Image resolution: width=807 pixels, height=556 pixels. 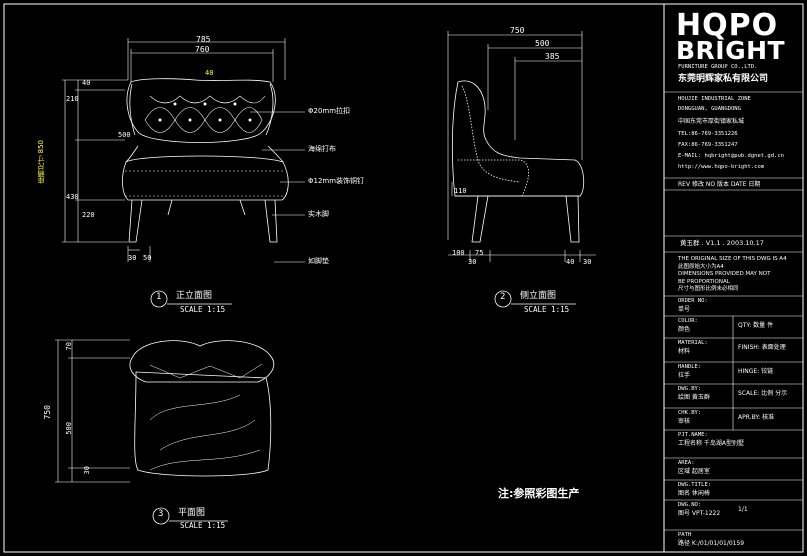 I want to click on dim-v-40: 40, so click(x=86, y=83).